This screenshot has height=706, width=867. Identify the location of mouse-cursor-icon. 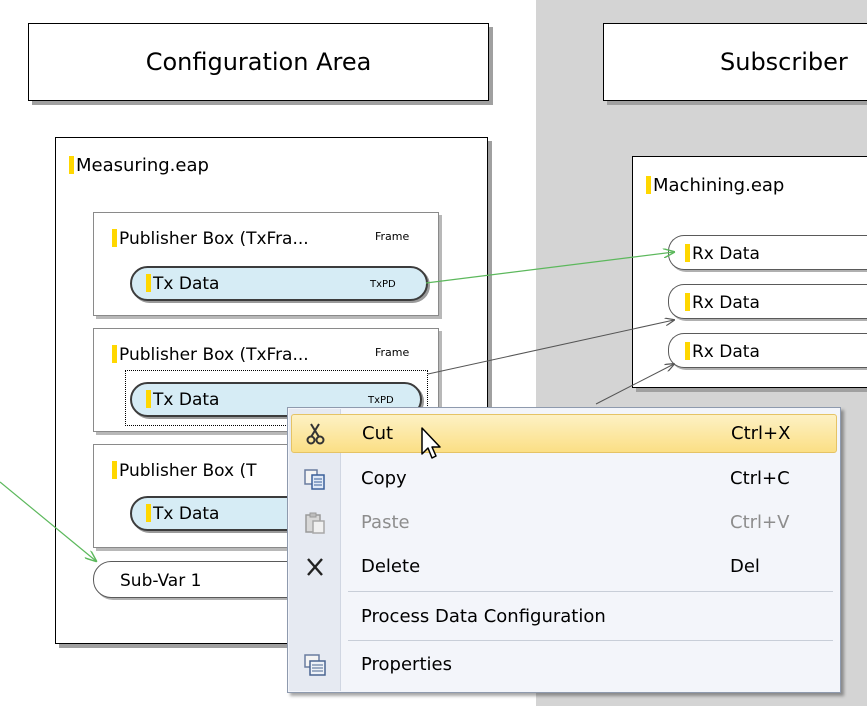
(431, 443).